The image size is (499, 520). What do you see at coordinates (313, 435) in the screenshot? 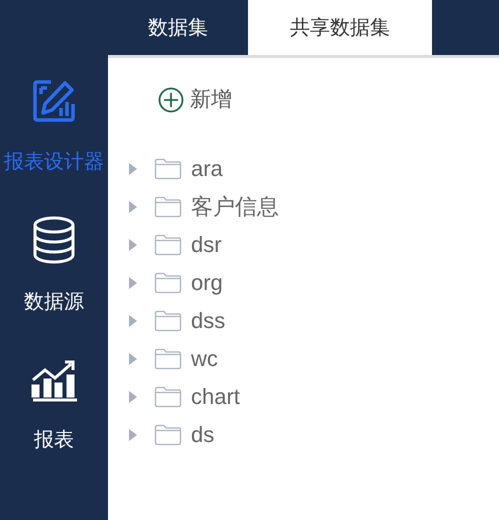
I see `tree-item: ds` at bounding box center [313, 435].